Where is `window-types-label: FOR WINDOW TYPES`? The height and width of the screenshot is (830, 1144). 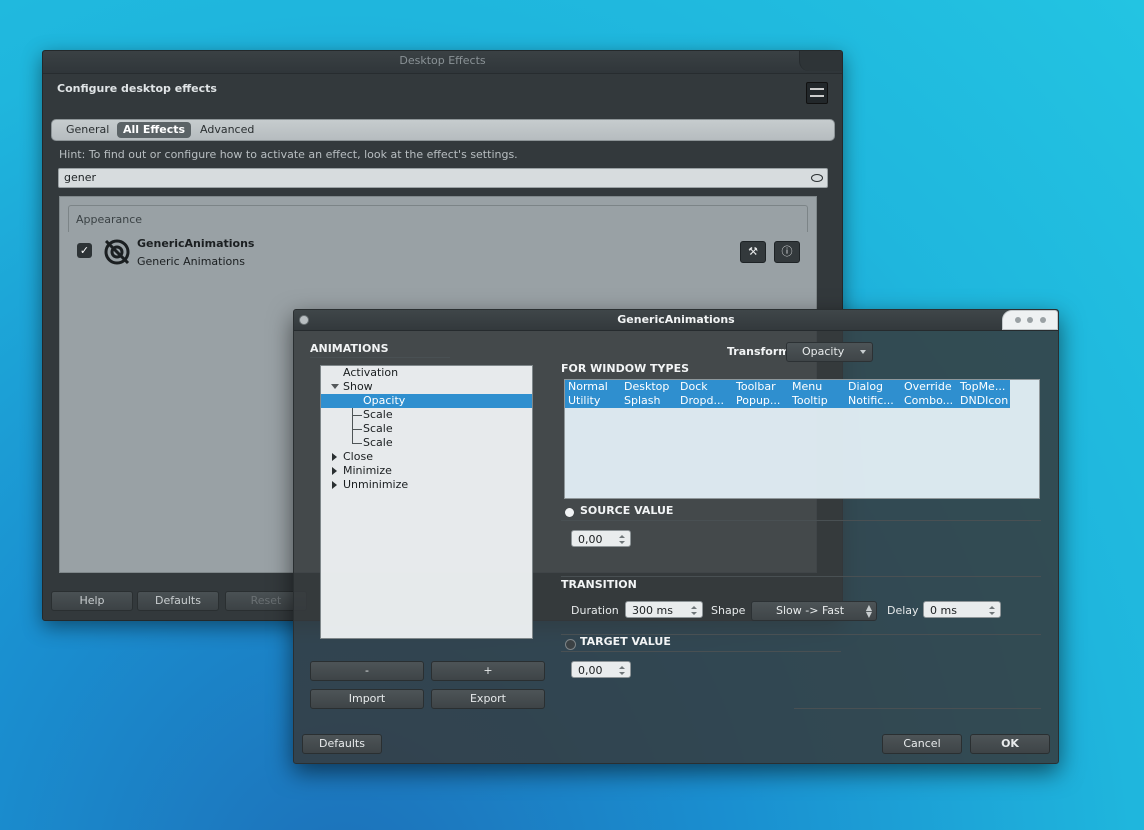
window-types-label: FOR WINDOW TYPES is located at coordinates (625, 368).